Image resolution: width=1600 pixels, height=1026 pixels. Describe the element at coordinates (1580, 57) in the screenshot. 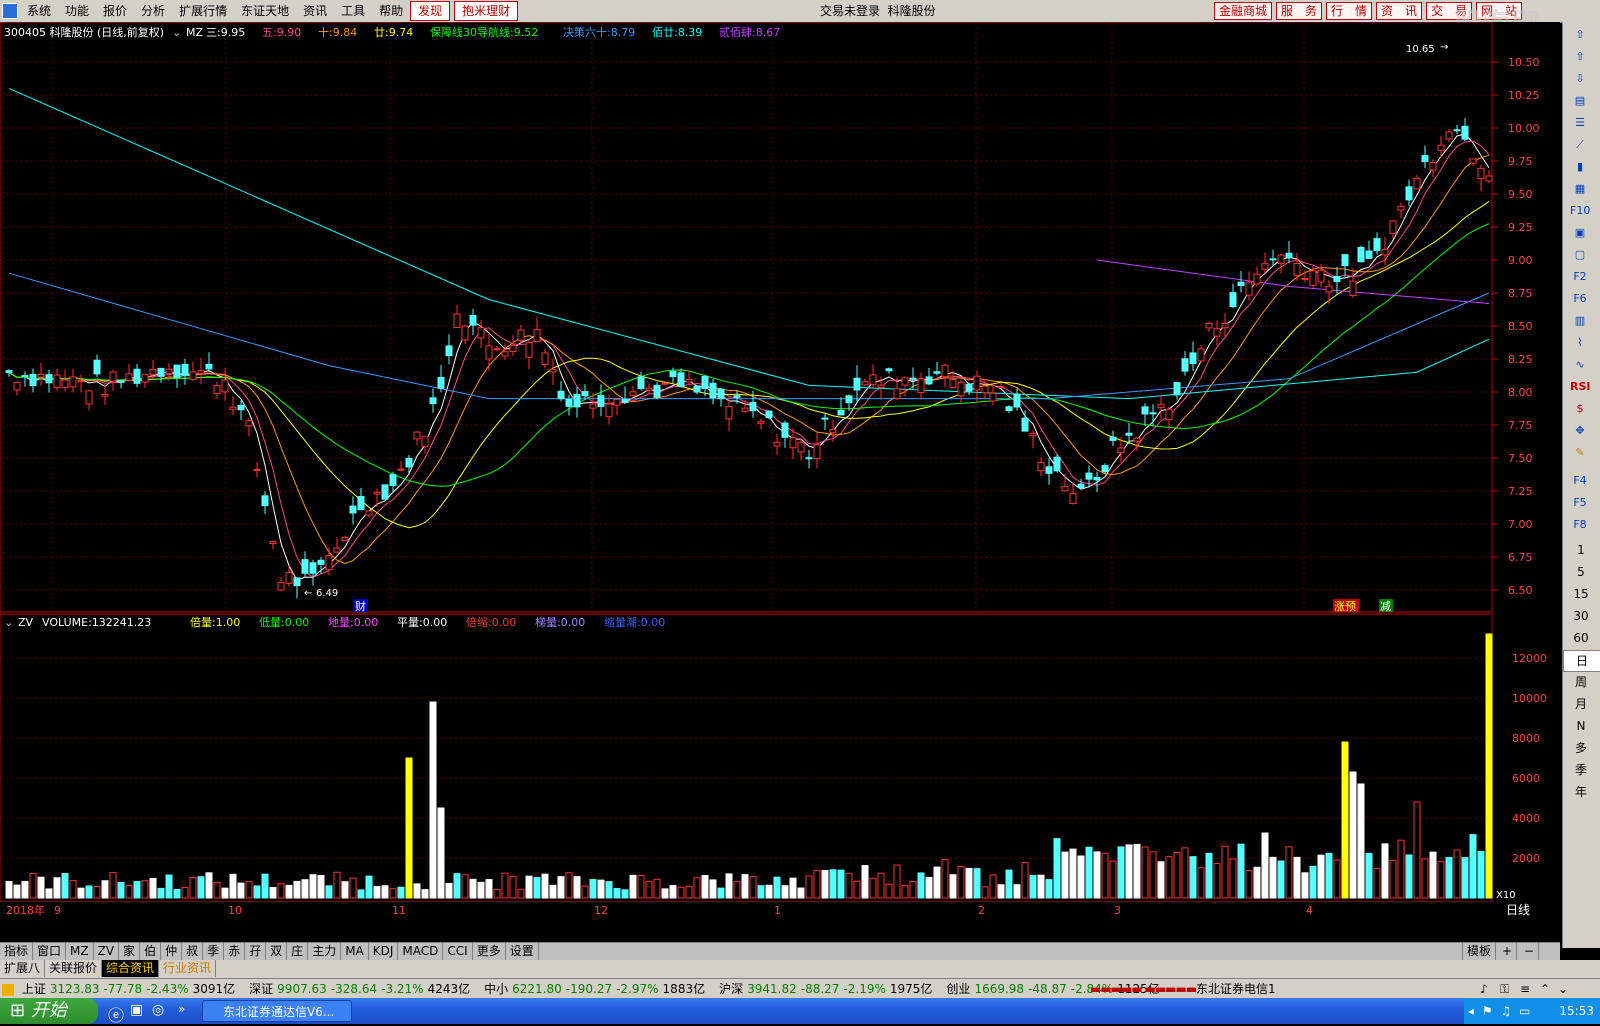

I see `arrow-up-icon: ⇧` at that location.